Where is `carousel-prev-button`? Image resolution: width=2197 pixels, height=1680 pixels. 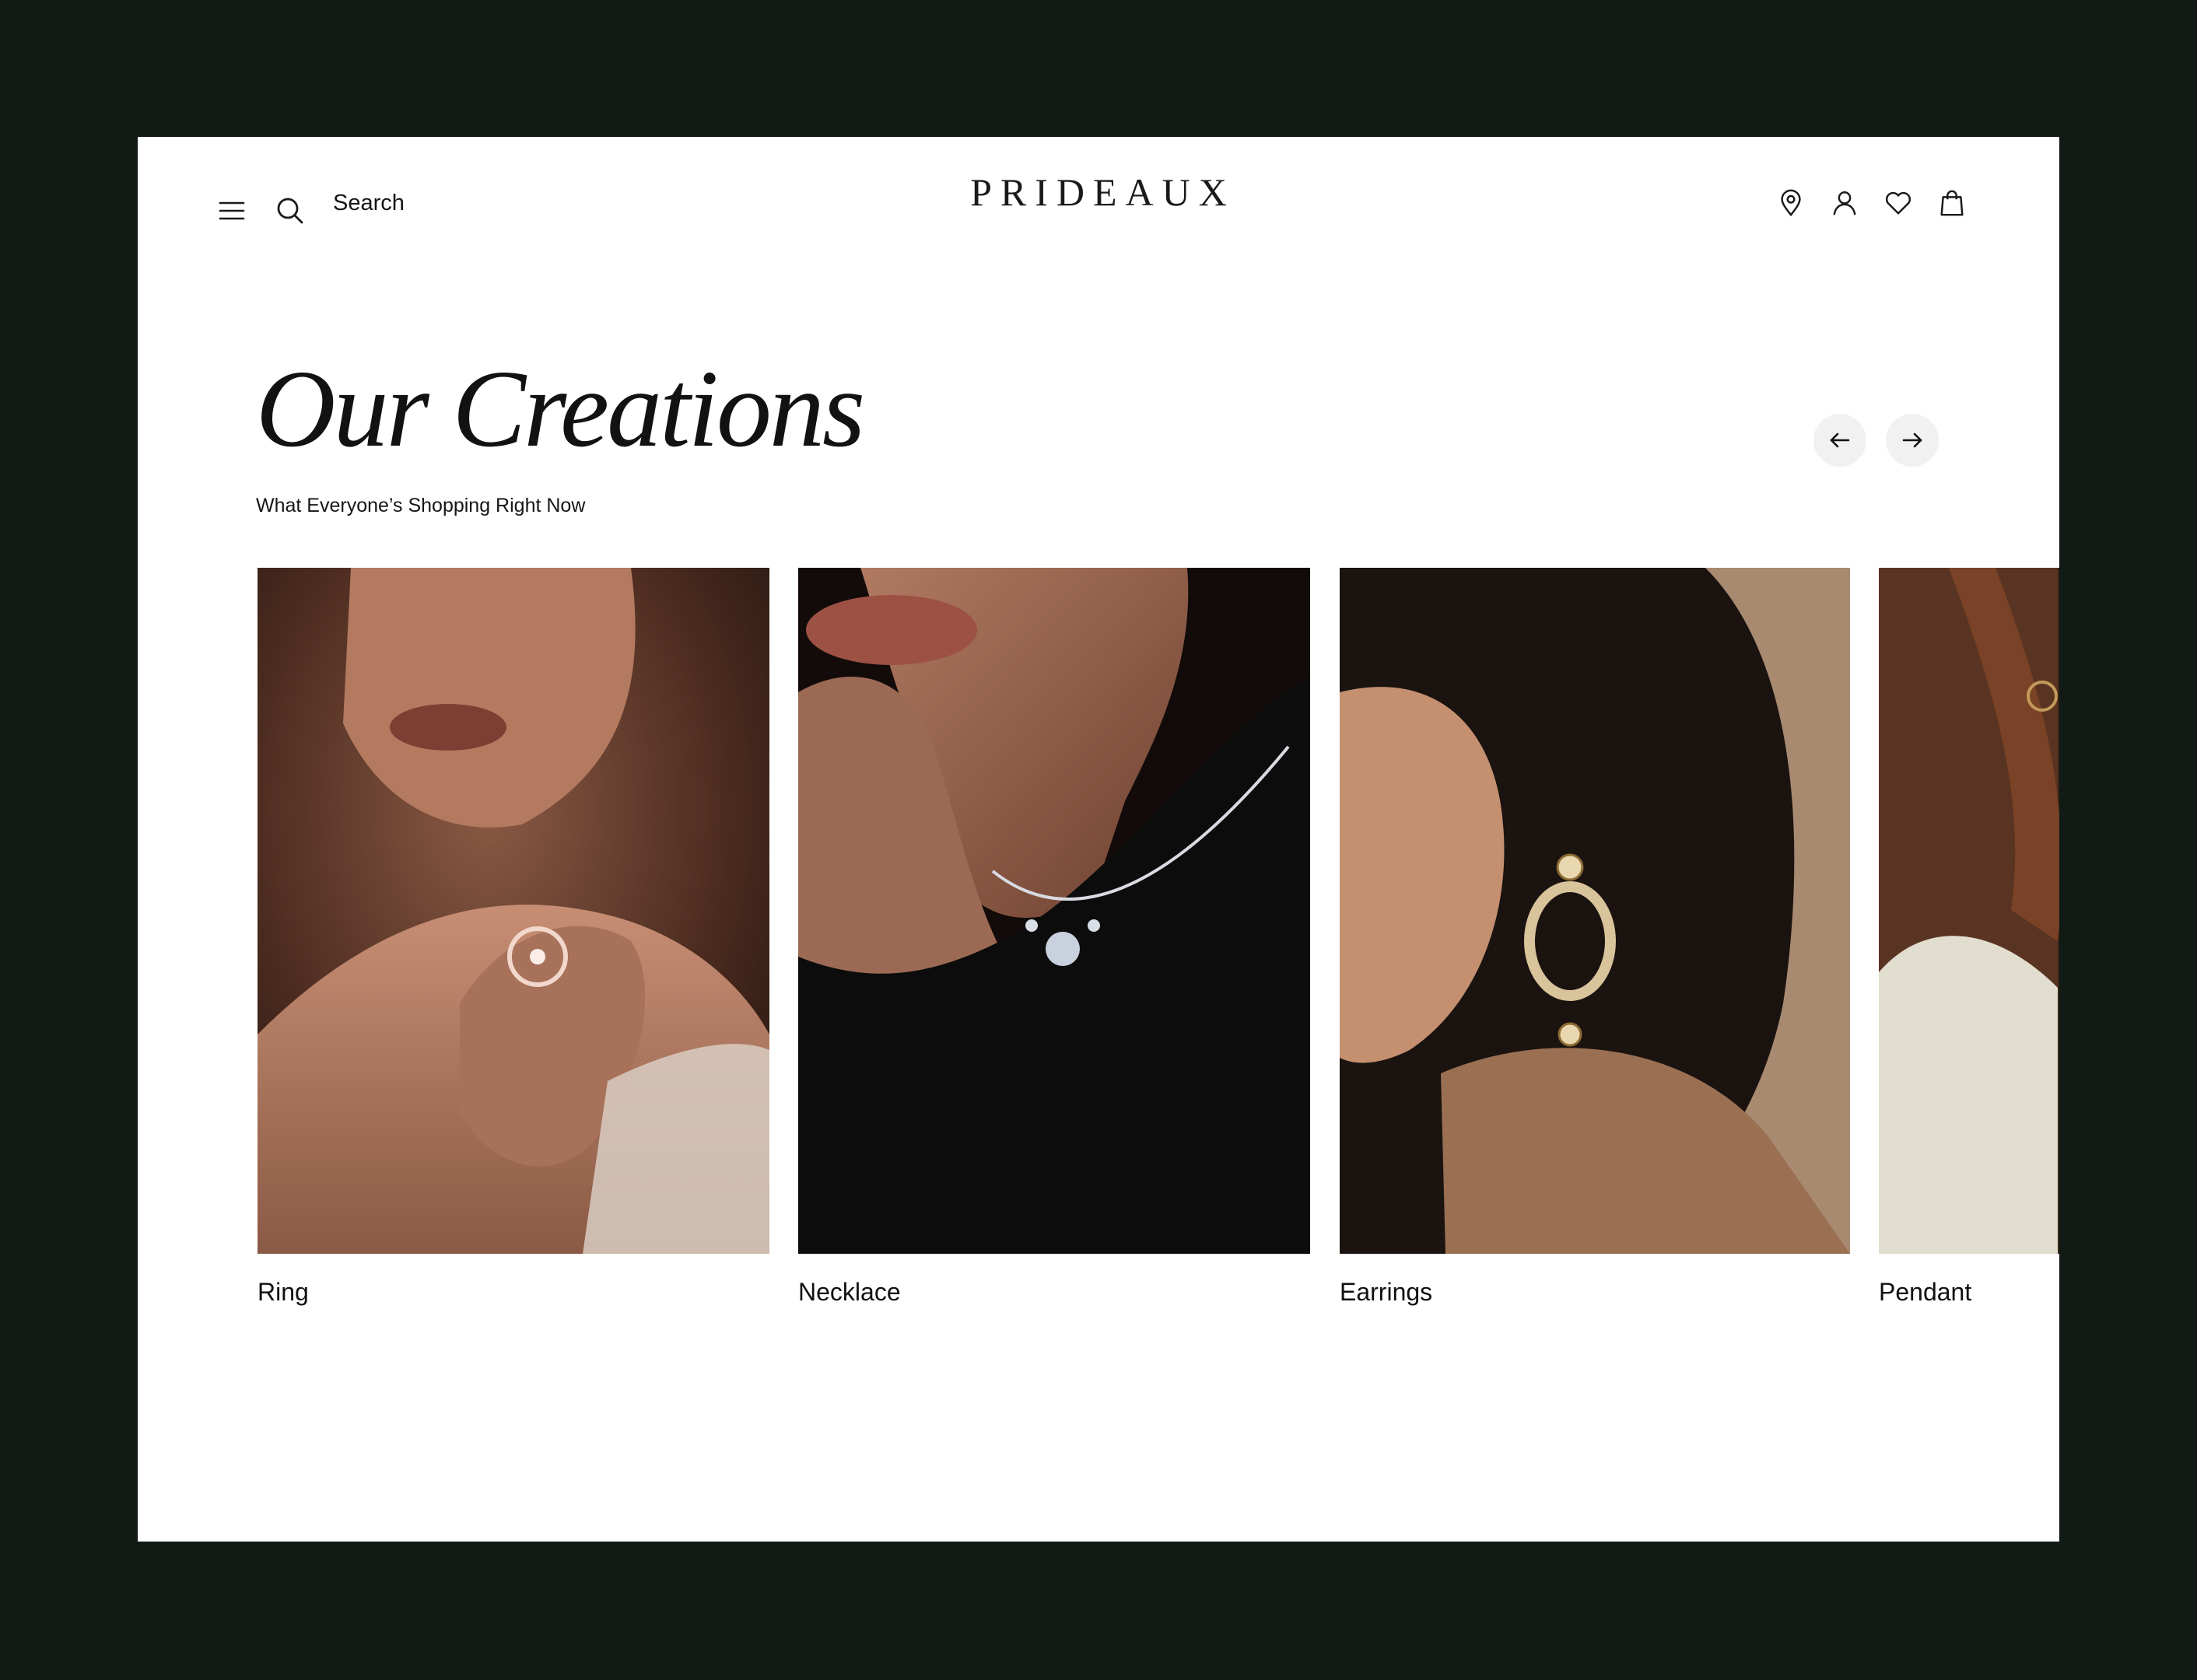 carousel-prev-button is located at coordinates (1840, 441).